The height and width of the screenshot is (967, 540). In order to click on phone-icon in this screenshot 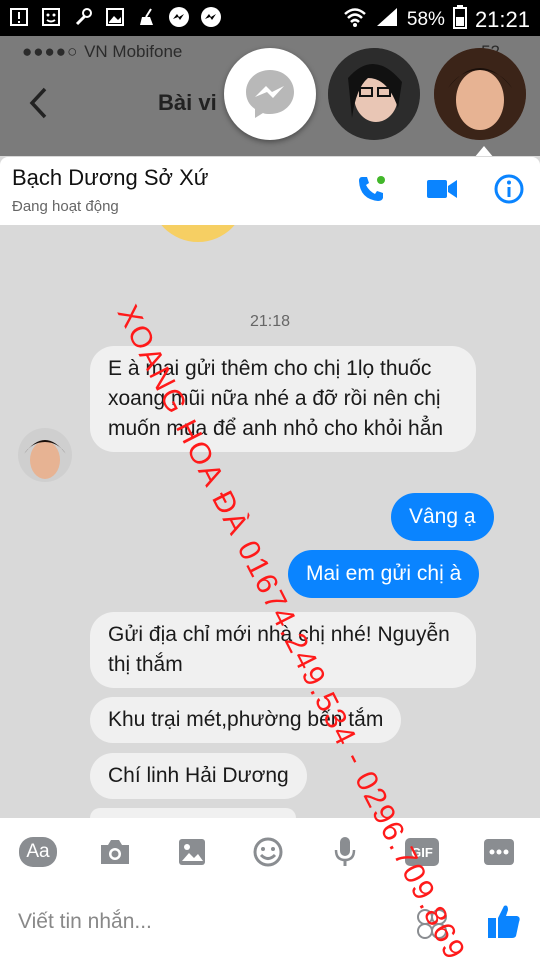, I will do `click(372, 188)`.